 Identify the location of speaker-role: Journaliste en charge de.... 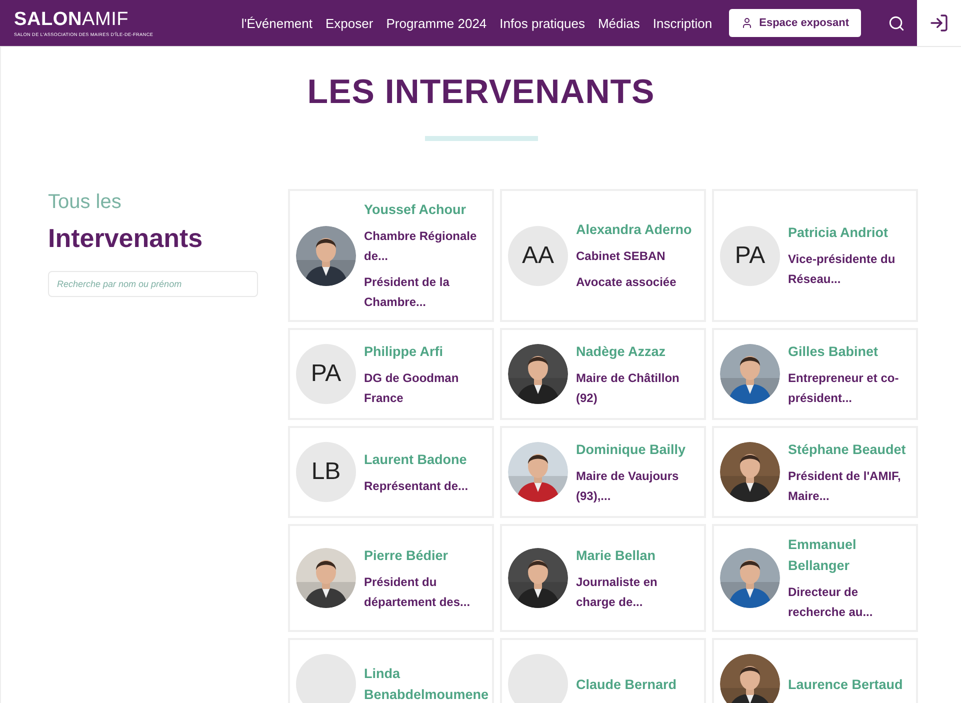
(617, 592).